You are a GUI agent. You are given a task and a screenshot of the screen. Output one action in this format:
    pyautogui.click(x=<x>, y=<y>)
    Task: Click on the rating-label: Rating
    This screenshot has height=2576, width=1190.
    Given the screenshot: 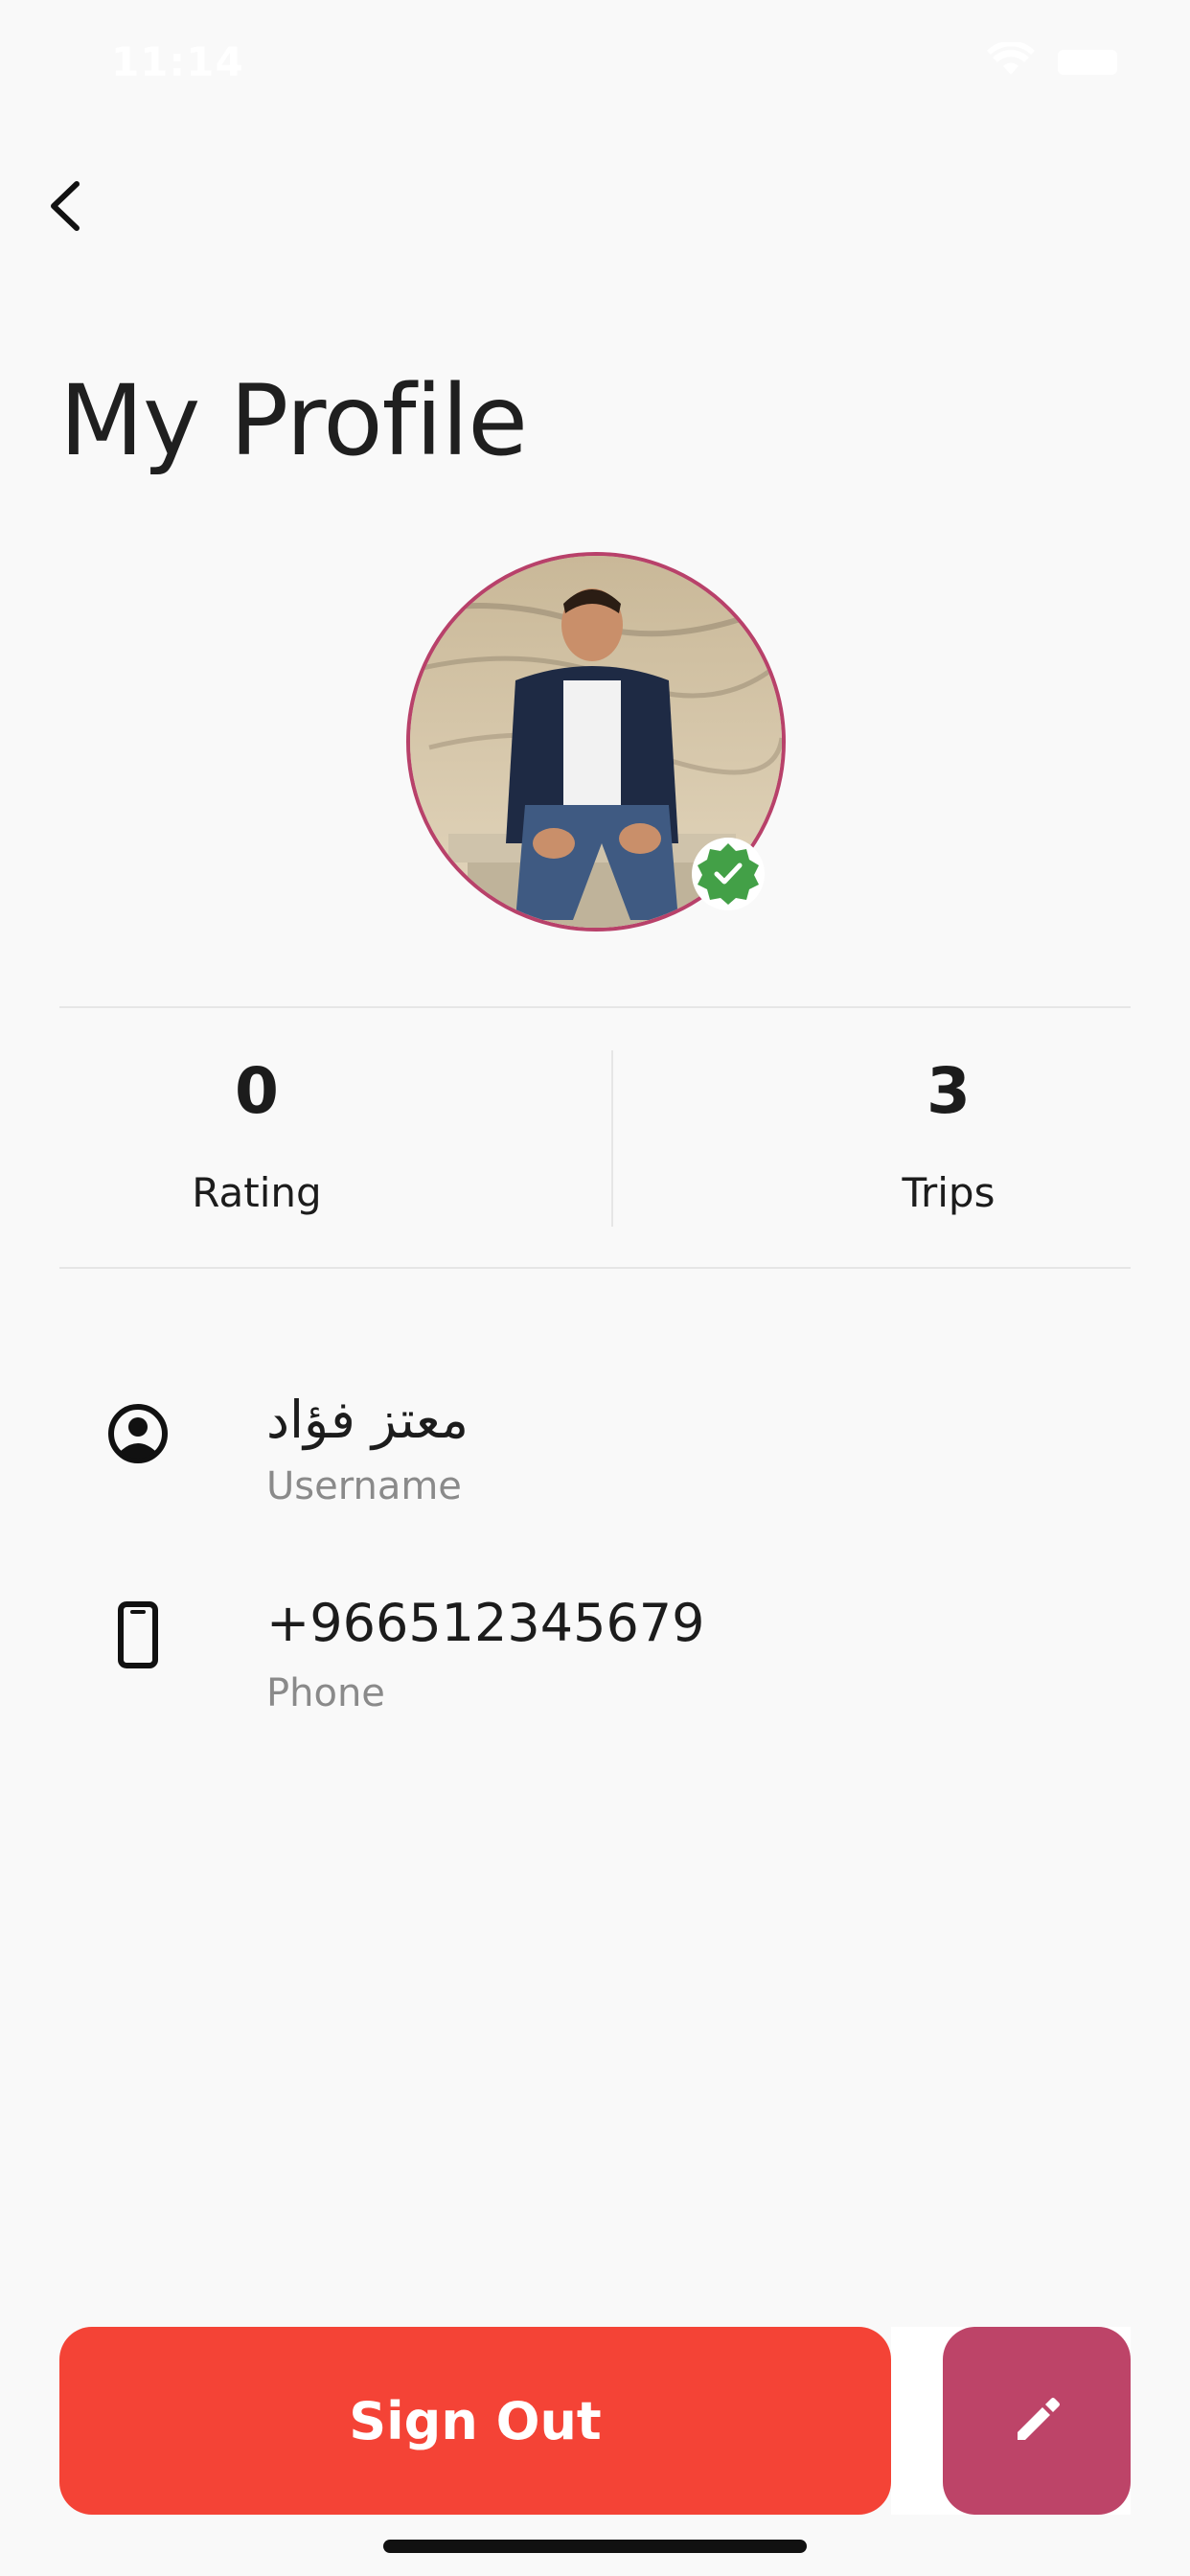 What is the action you would take?
    pyautogui.click(x=257, y=1192)
    